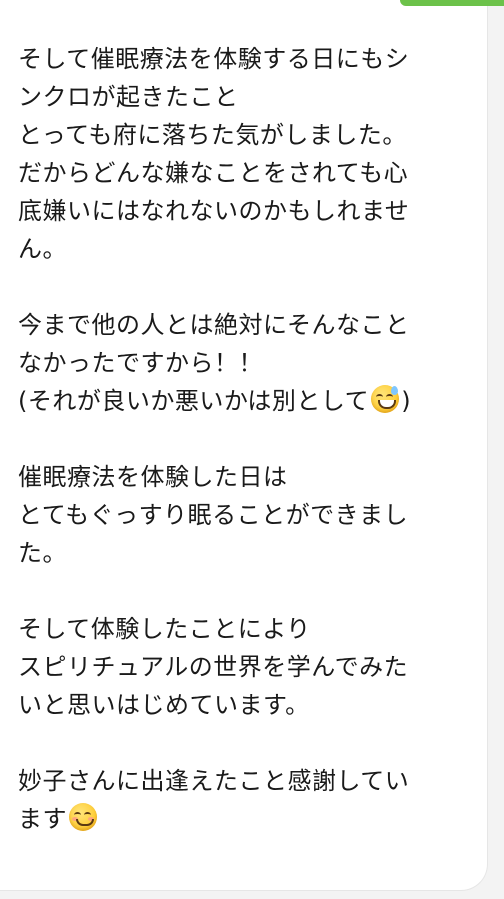 The width and height of the screenshot is (504, 899). I want to click on accent-bar, so click(452, 3).